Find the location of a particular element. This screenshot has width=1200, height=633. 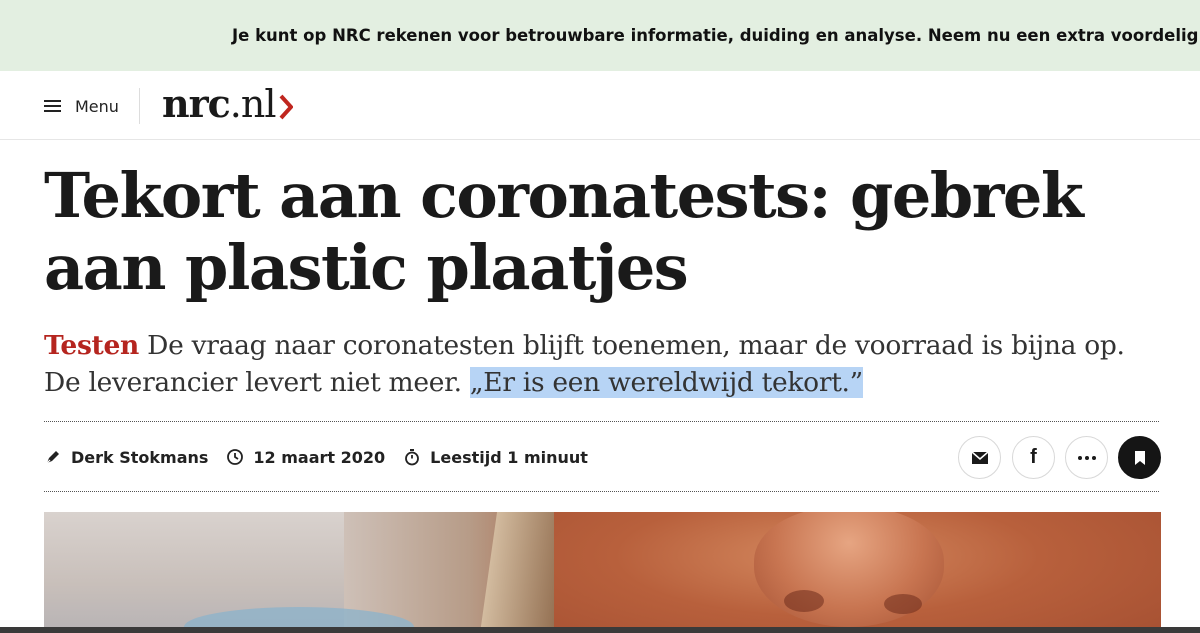

facebook-icon: f is located at coordinates (1033, 457).